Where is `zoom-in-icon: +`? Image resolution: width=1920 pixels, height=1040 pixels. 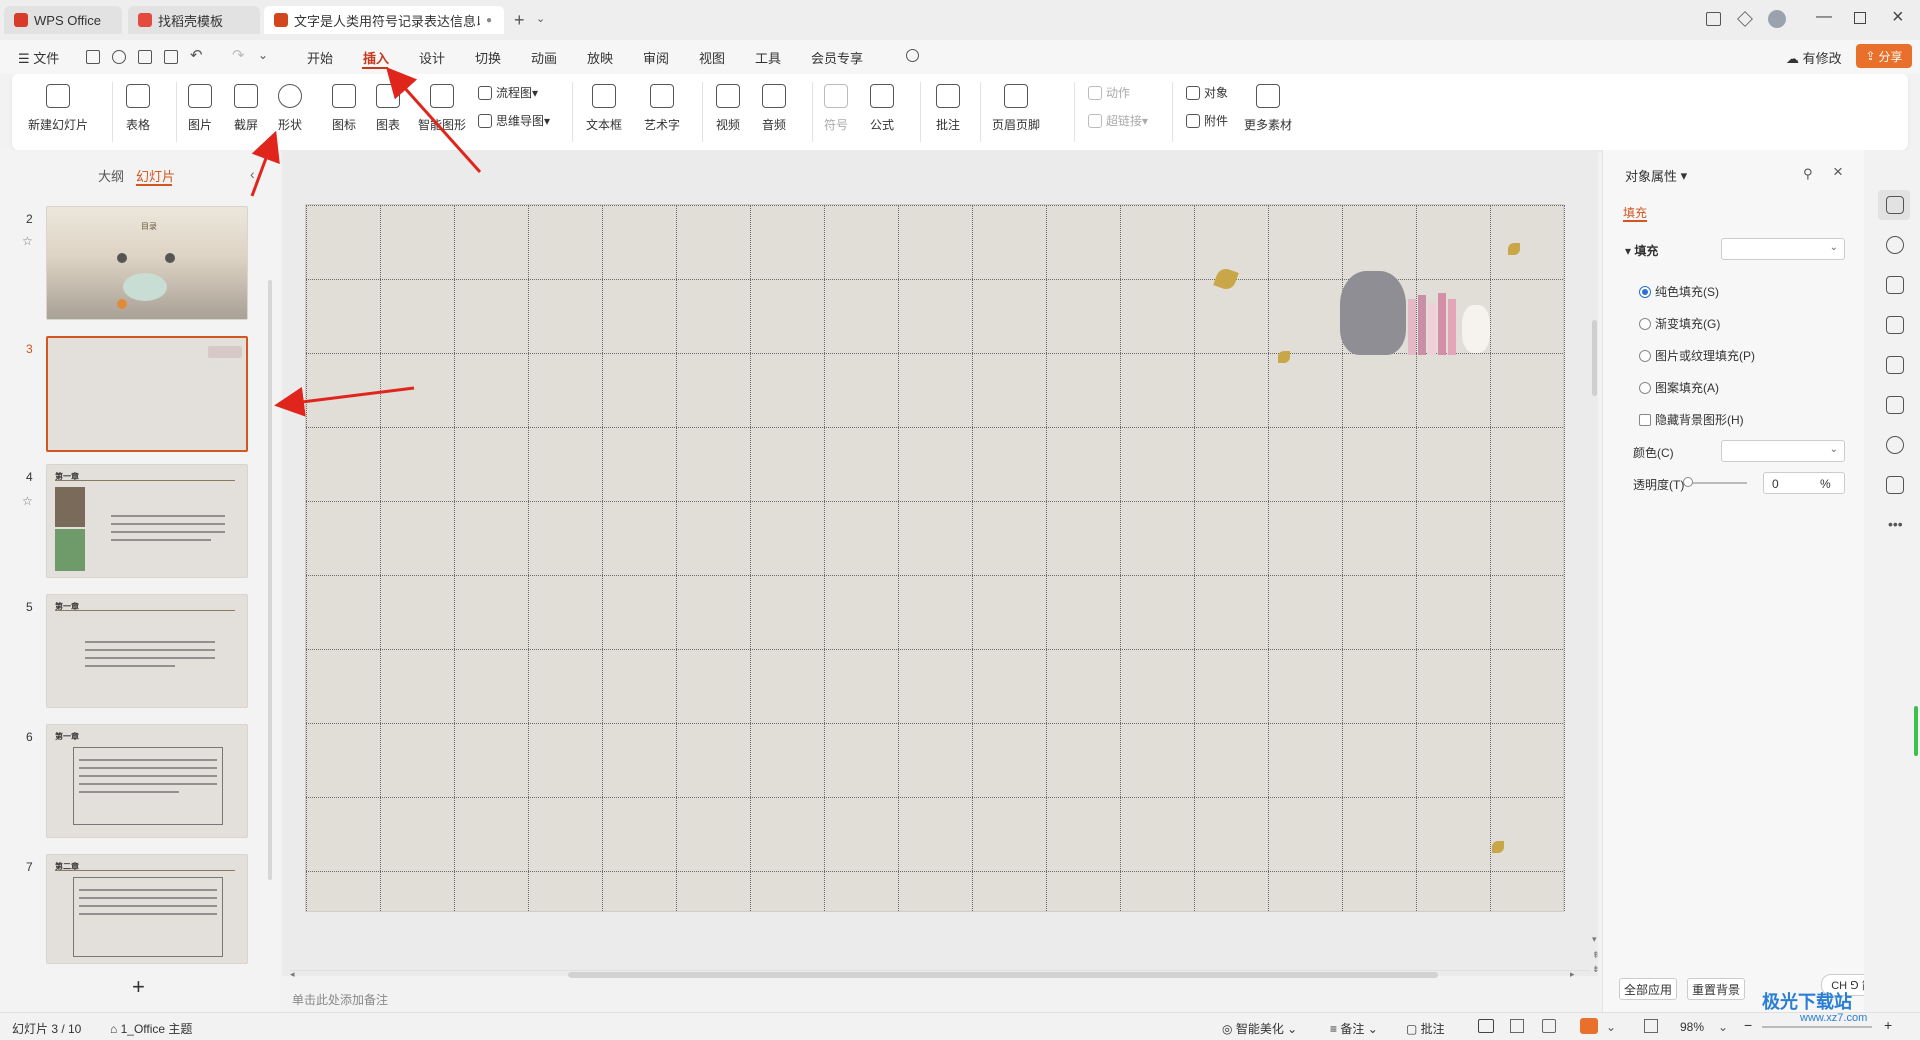
zoom-in-icon: + is located at coordinates (1888, 1025).